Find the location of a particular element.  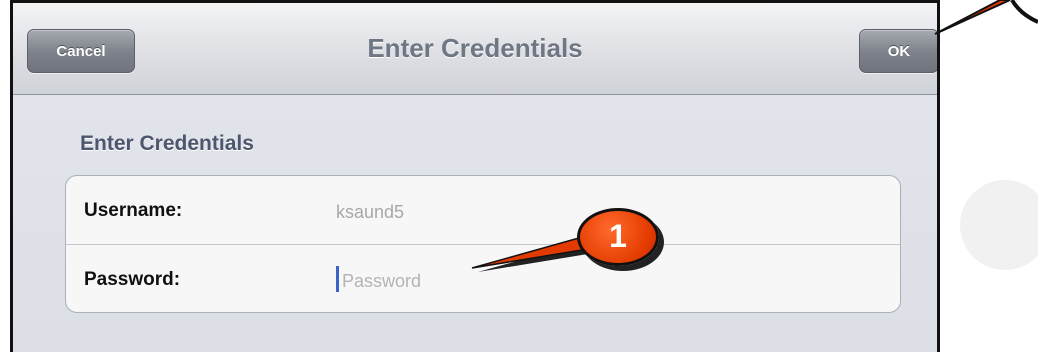

corner-callout-edge is located at coordinates (1024, 12).